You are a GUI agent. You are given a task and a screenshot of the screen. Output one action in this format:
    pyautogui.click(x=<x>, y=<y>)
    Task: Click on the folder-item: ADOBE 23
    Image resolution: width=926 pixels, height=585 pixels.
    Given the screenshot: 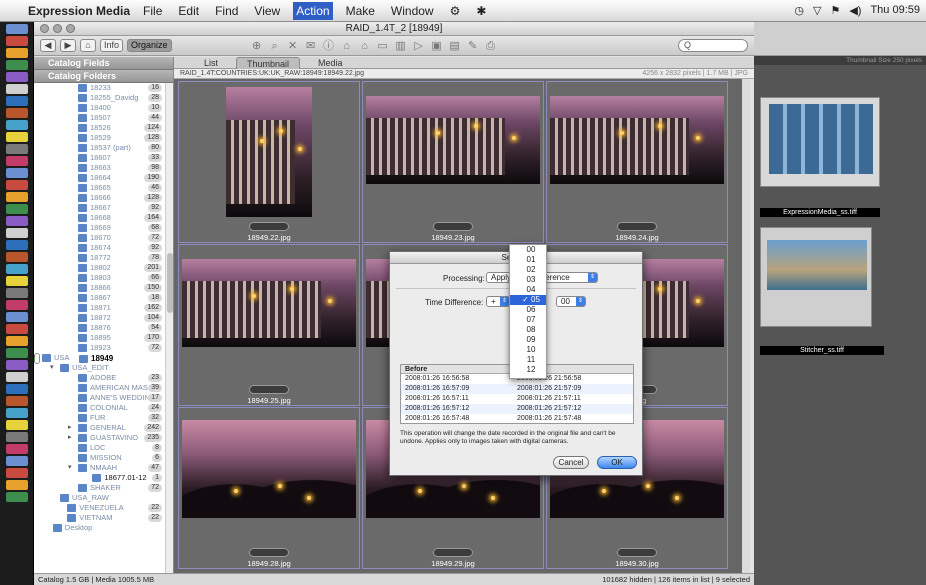 What is the action you would take?
    pyautogui.click(x=104, y=378)
    